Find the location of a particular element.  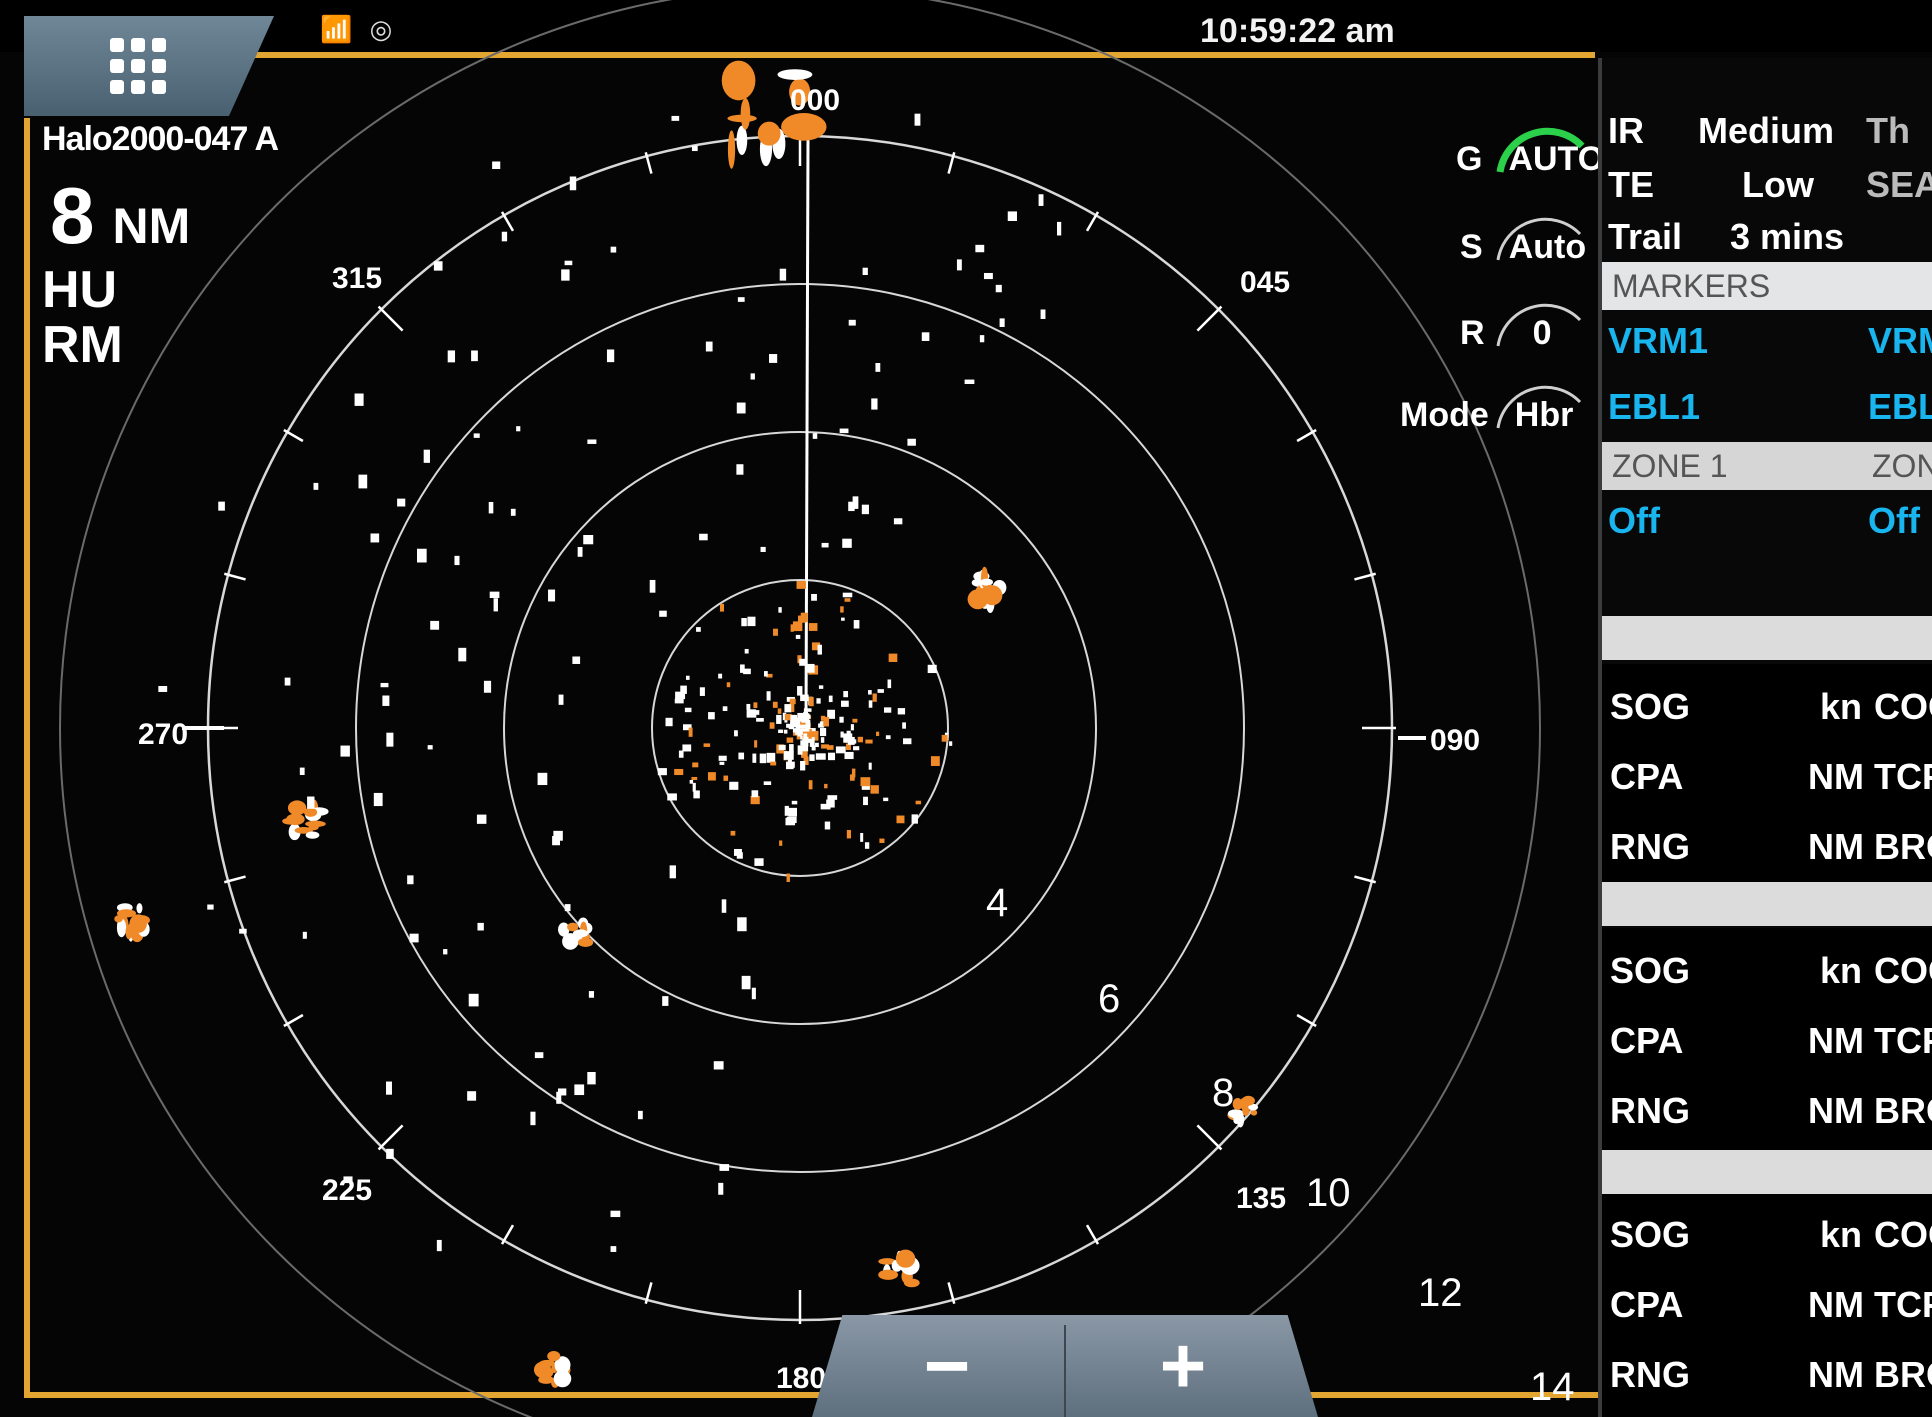

setting-trail: Trail 3 mins is located at coordinates (1726, 237).